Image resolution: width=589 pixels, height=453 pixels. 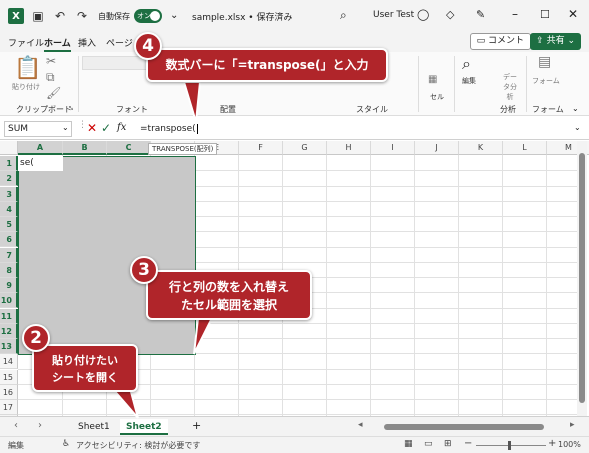 What do you see at coordinates (40, 148) in the screenshot?
I see `column-header-a: A` at bounding box center [40, 148].